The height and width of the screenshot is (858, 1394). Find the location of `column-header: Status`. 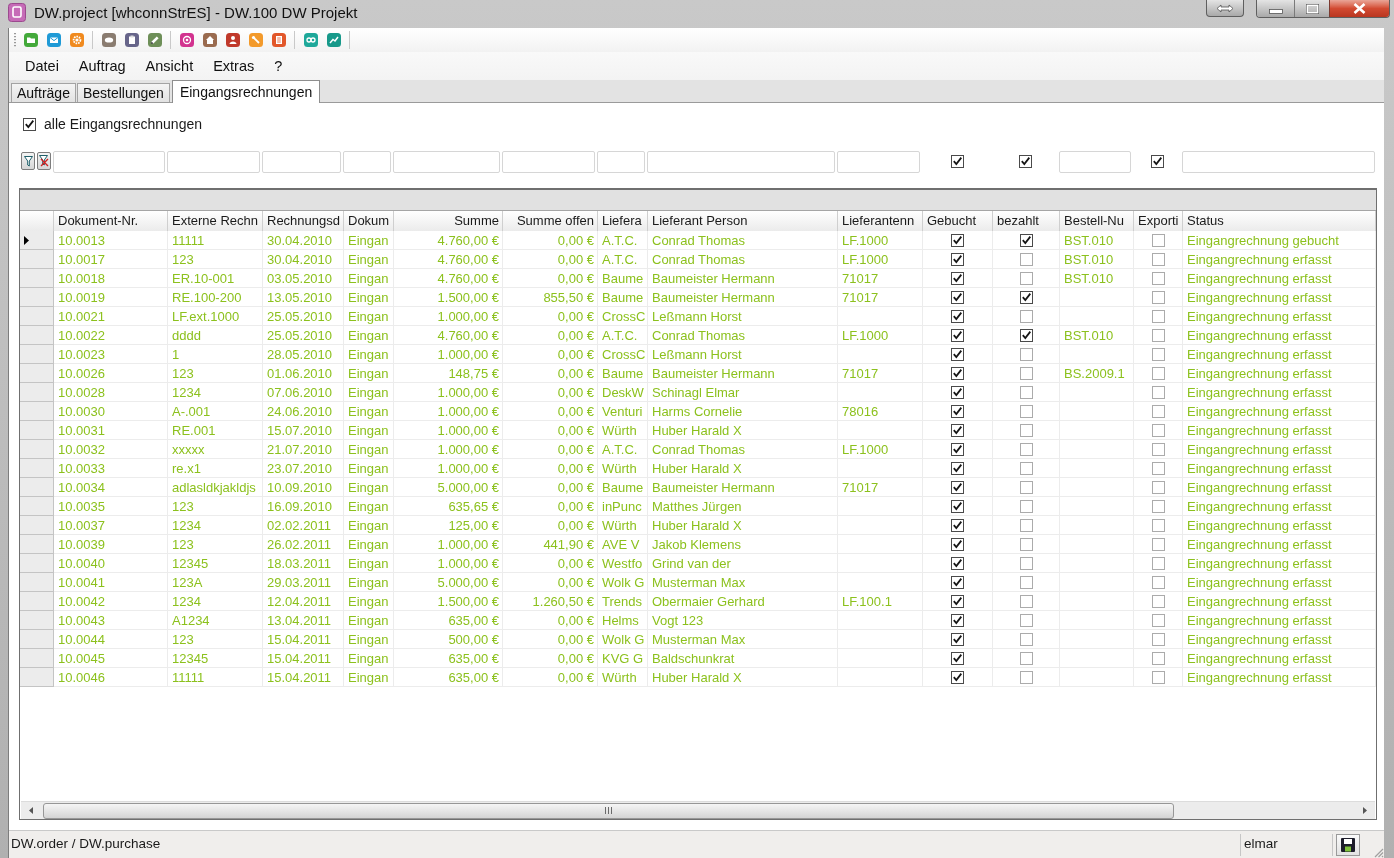

column-header: Status is located at coordinates (1279, 221).